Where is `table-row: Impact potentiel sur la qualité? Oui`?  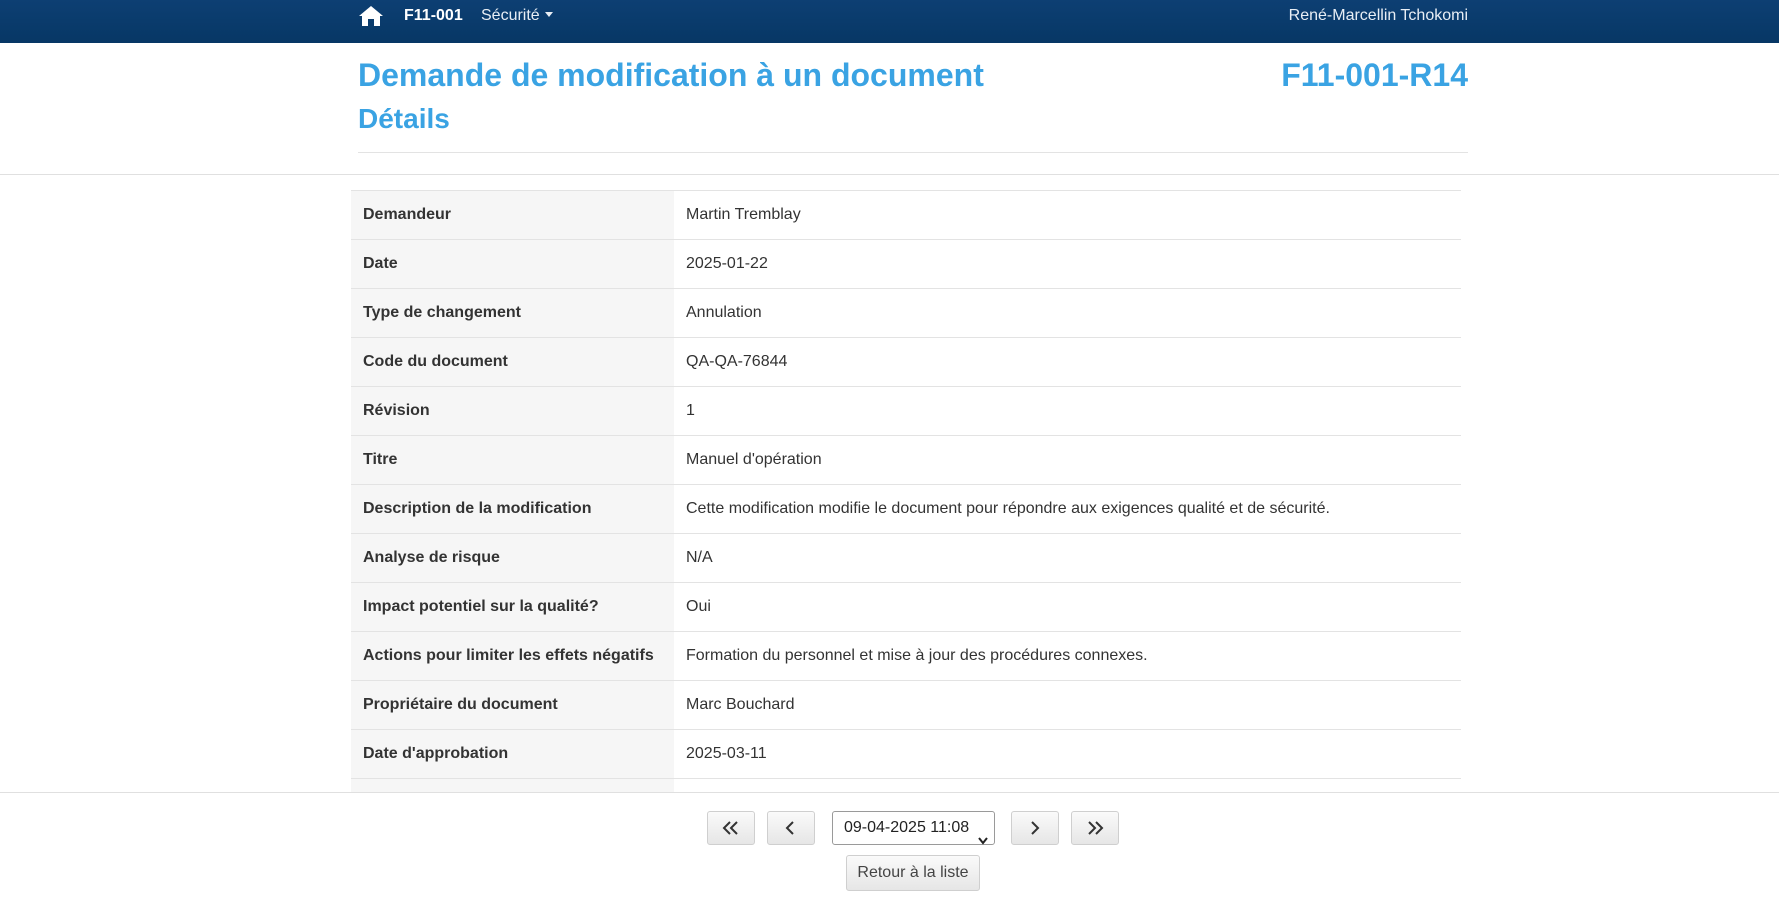
table-row: Impact potentiel sur la qualité? Oui is located at coordinates (906, 607).